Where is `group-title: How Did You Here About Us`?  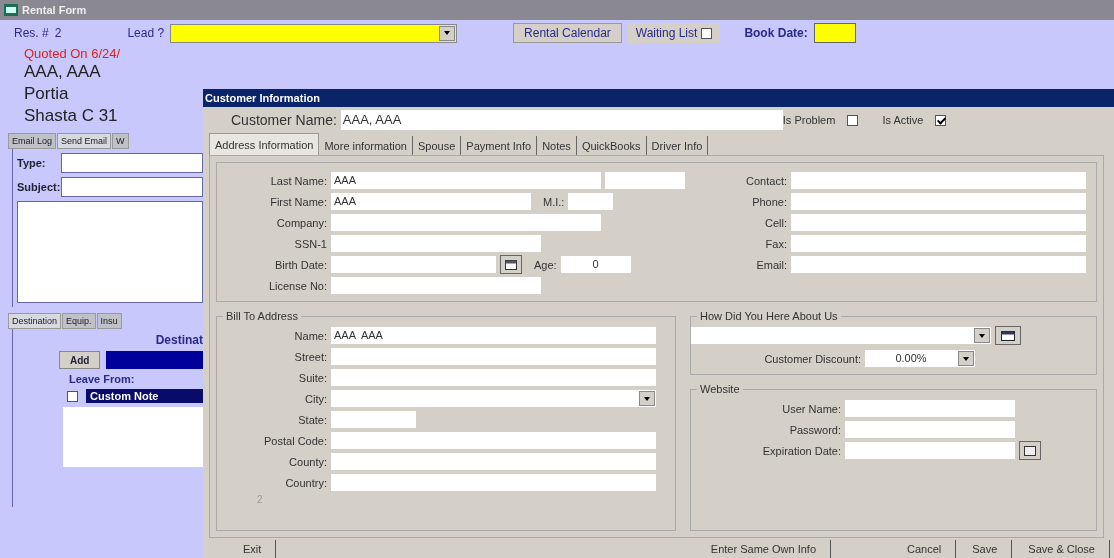
group-title: How Did You Here About Us is located at coordinates (769, 316).